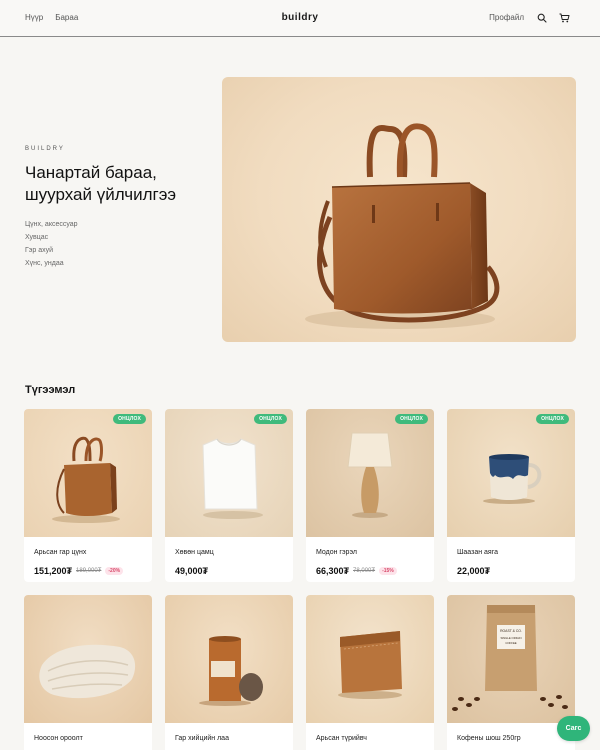 This screenshot has height=750, width=600. What do you see at coordinates (89, 571) in the screenshot?
I see `product-old-price: 189,000₮` at bounding box center [89, 571].